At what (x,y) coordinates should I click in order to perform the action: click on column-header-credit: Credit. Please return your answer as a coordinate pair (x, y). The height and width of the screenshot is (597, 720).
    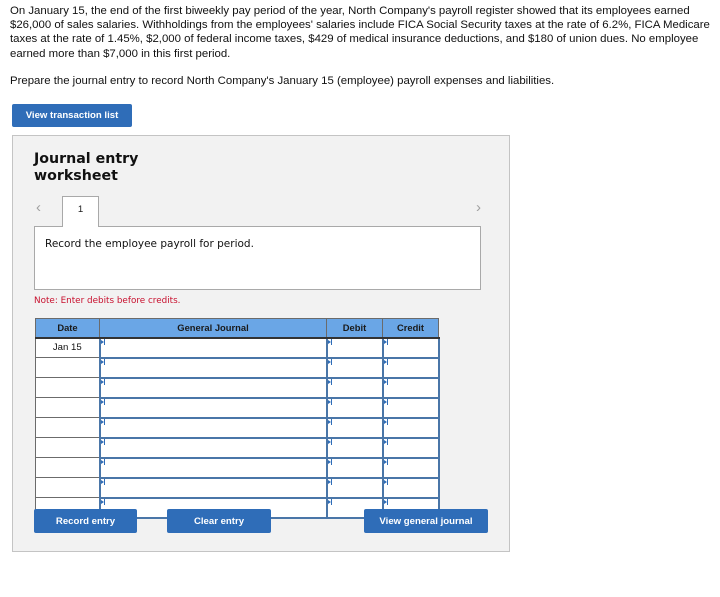
    Looking at the image, I should click on (410, 328).